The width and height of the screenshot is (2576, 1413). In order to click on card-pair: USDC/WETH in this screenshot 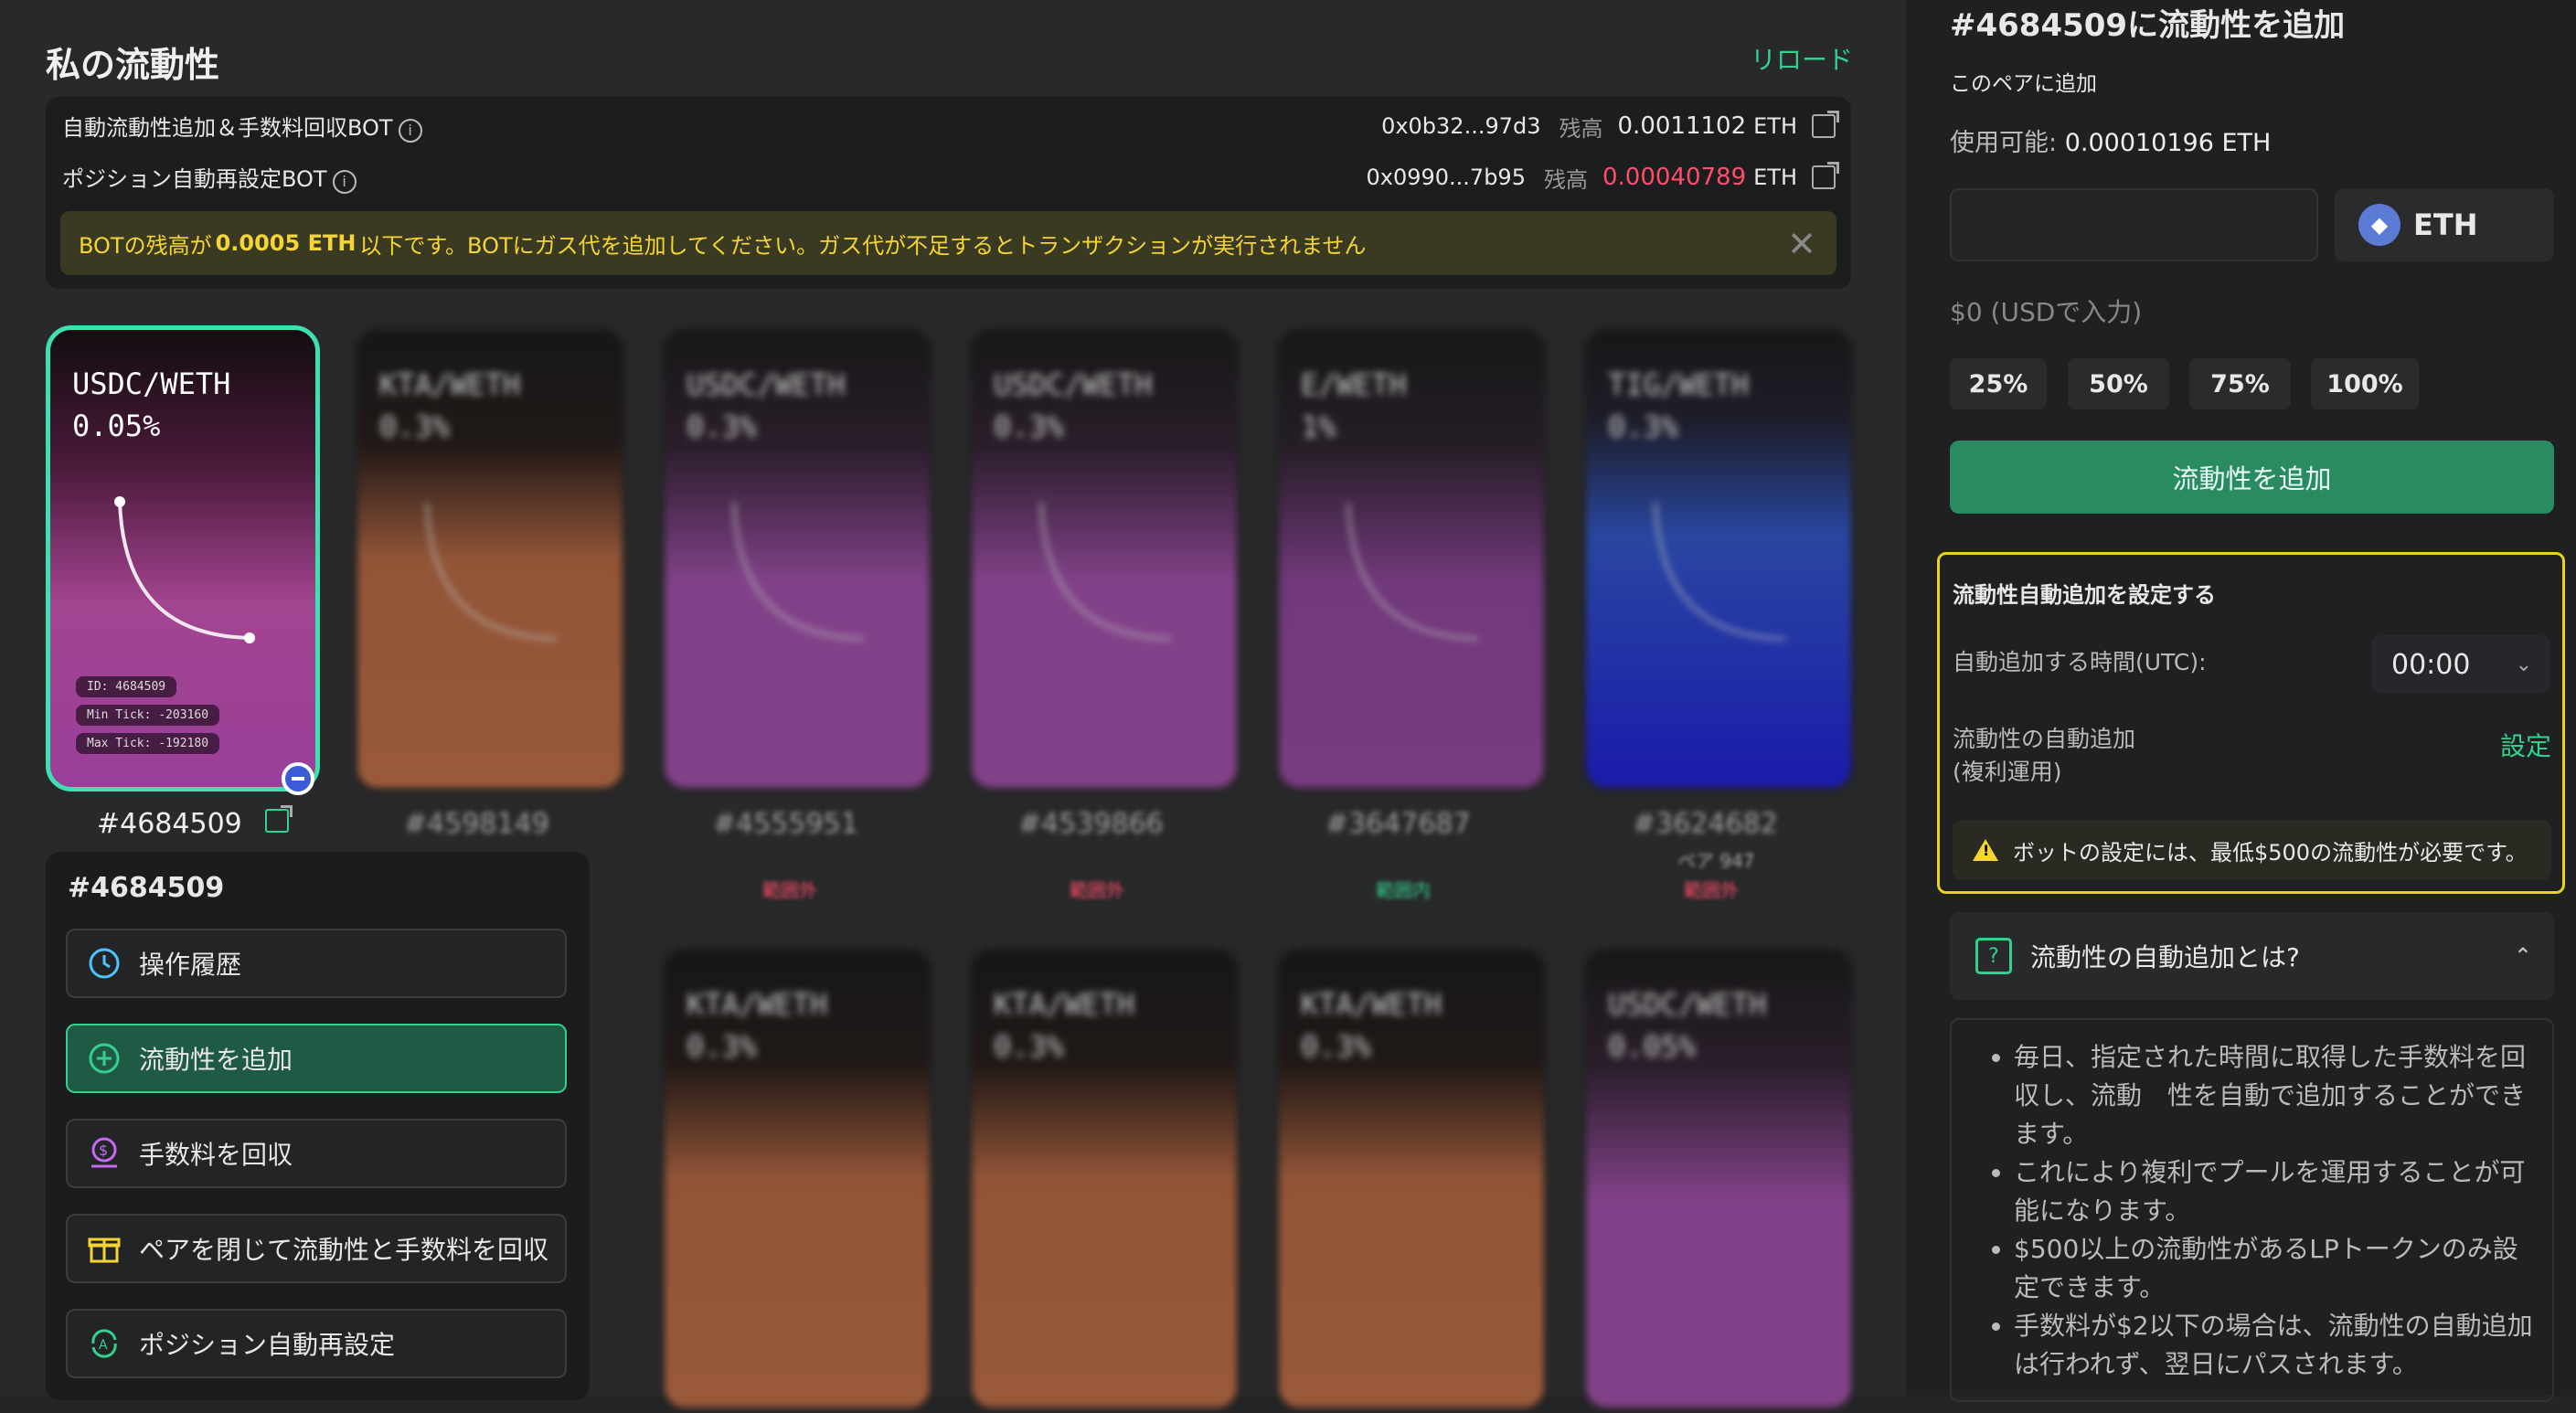, I will do `click(1687, 1004)`.